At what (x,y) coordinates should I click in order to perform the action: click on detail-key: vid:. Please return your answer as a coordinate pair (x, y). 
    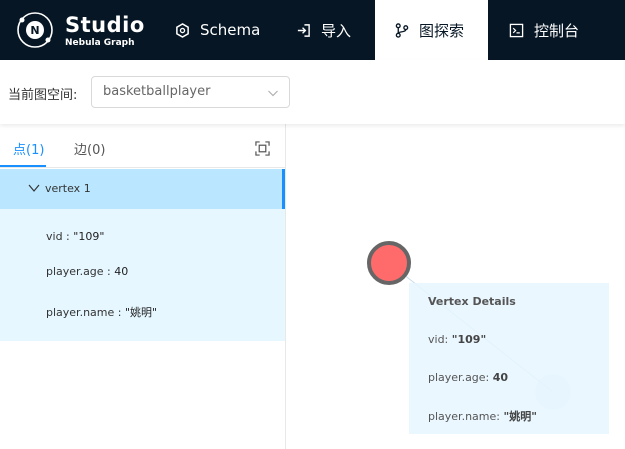
    Looking at the image, I should click on (438, 339).